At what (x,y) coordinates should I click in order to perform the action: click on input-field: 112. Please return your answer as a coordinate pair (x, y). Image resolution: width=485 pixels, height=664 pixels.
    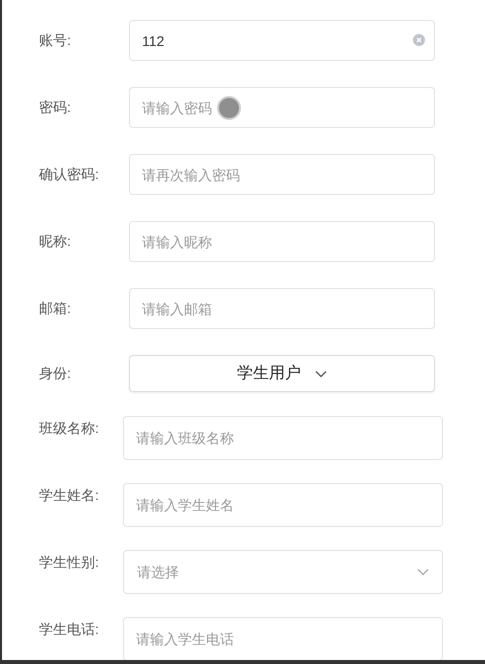
    Looking at the image, I should click on (282, 40).